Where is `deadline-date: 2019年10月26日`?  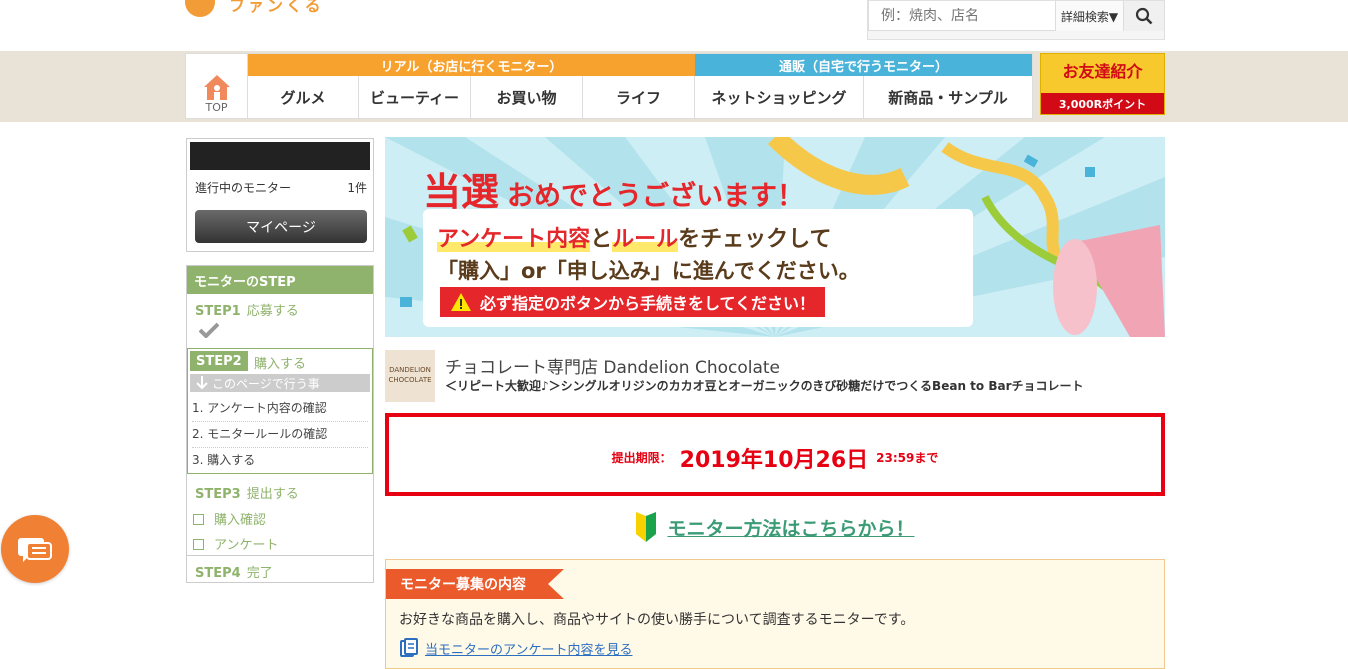 deadline-date: 2019年10月26日 is located at coordinates (774, 460).